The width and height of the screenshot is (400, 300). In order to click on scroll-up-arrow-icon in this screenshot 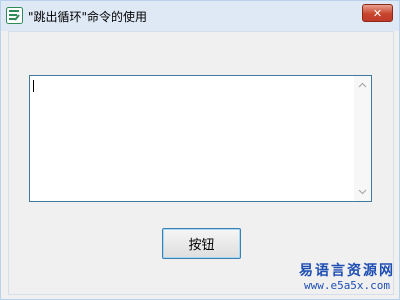, I will do `click(362, 85)`.